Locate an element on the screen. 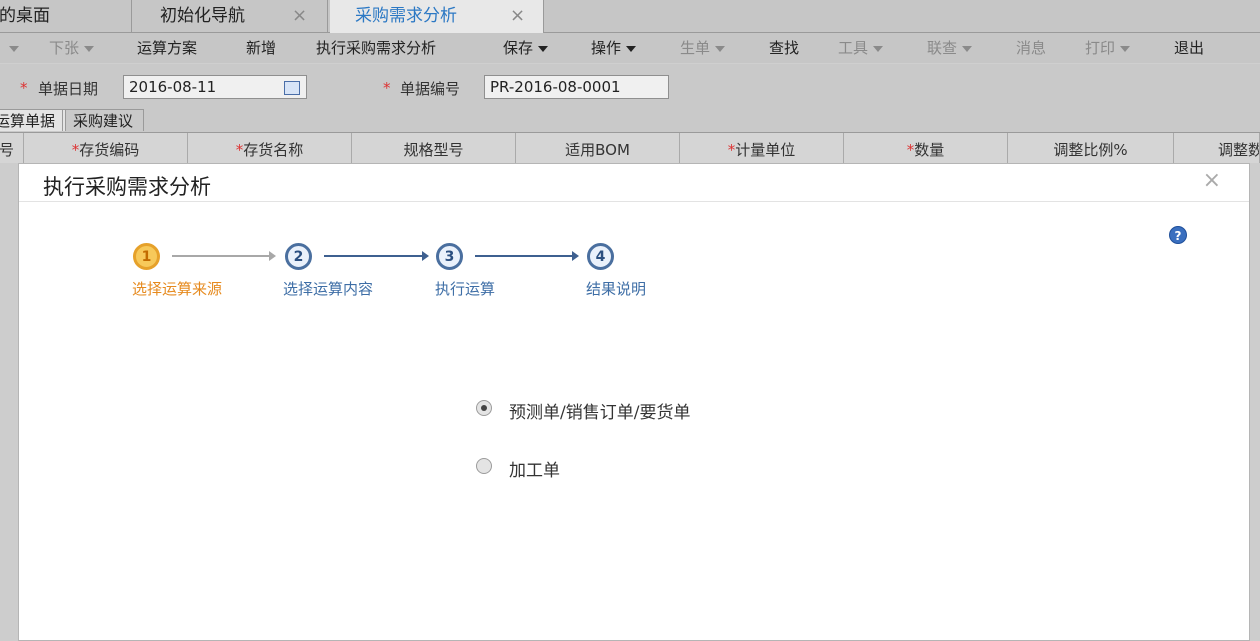 This screenshot has width=1260, height=641. generate-doc-button: 生单 is located at coordinates (703, 48).